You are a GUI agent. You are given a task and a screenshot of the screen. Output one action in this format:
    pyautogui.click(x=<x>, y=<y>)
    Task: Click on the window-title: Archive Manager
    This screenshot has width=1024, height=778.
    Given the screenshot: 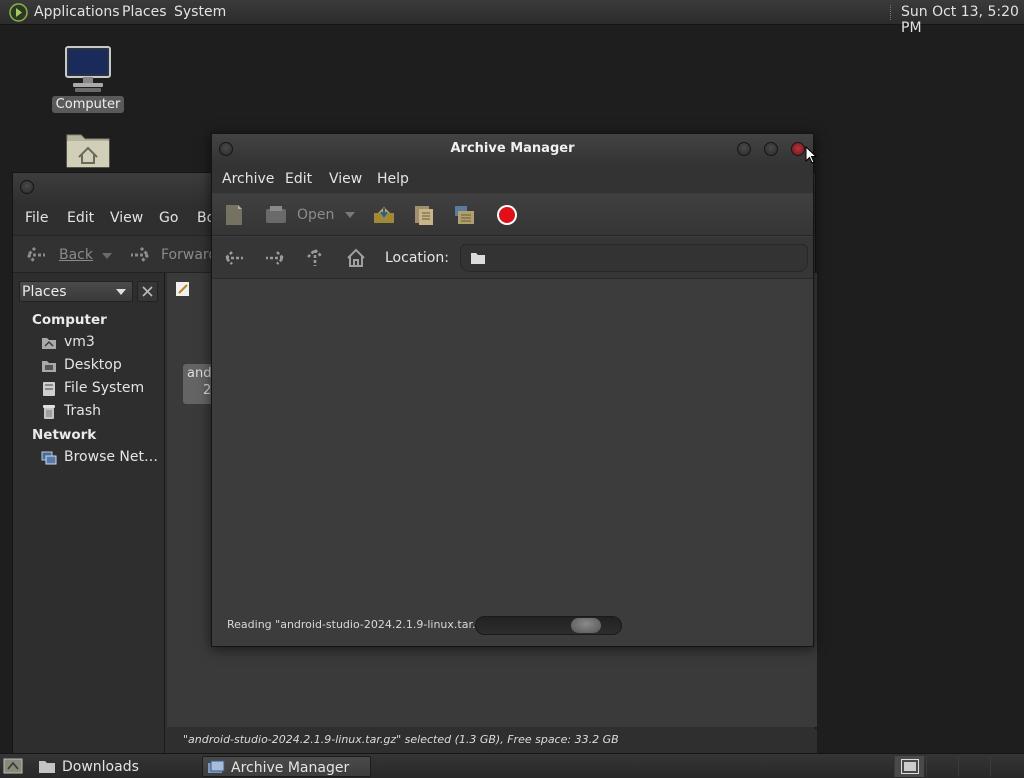 What is the action you would take?
    pyautogui.click(x=512, y=148)
    